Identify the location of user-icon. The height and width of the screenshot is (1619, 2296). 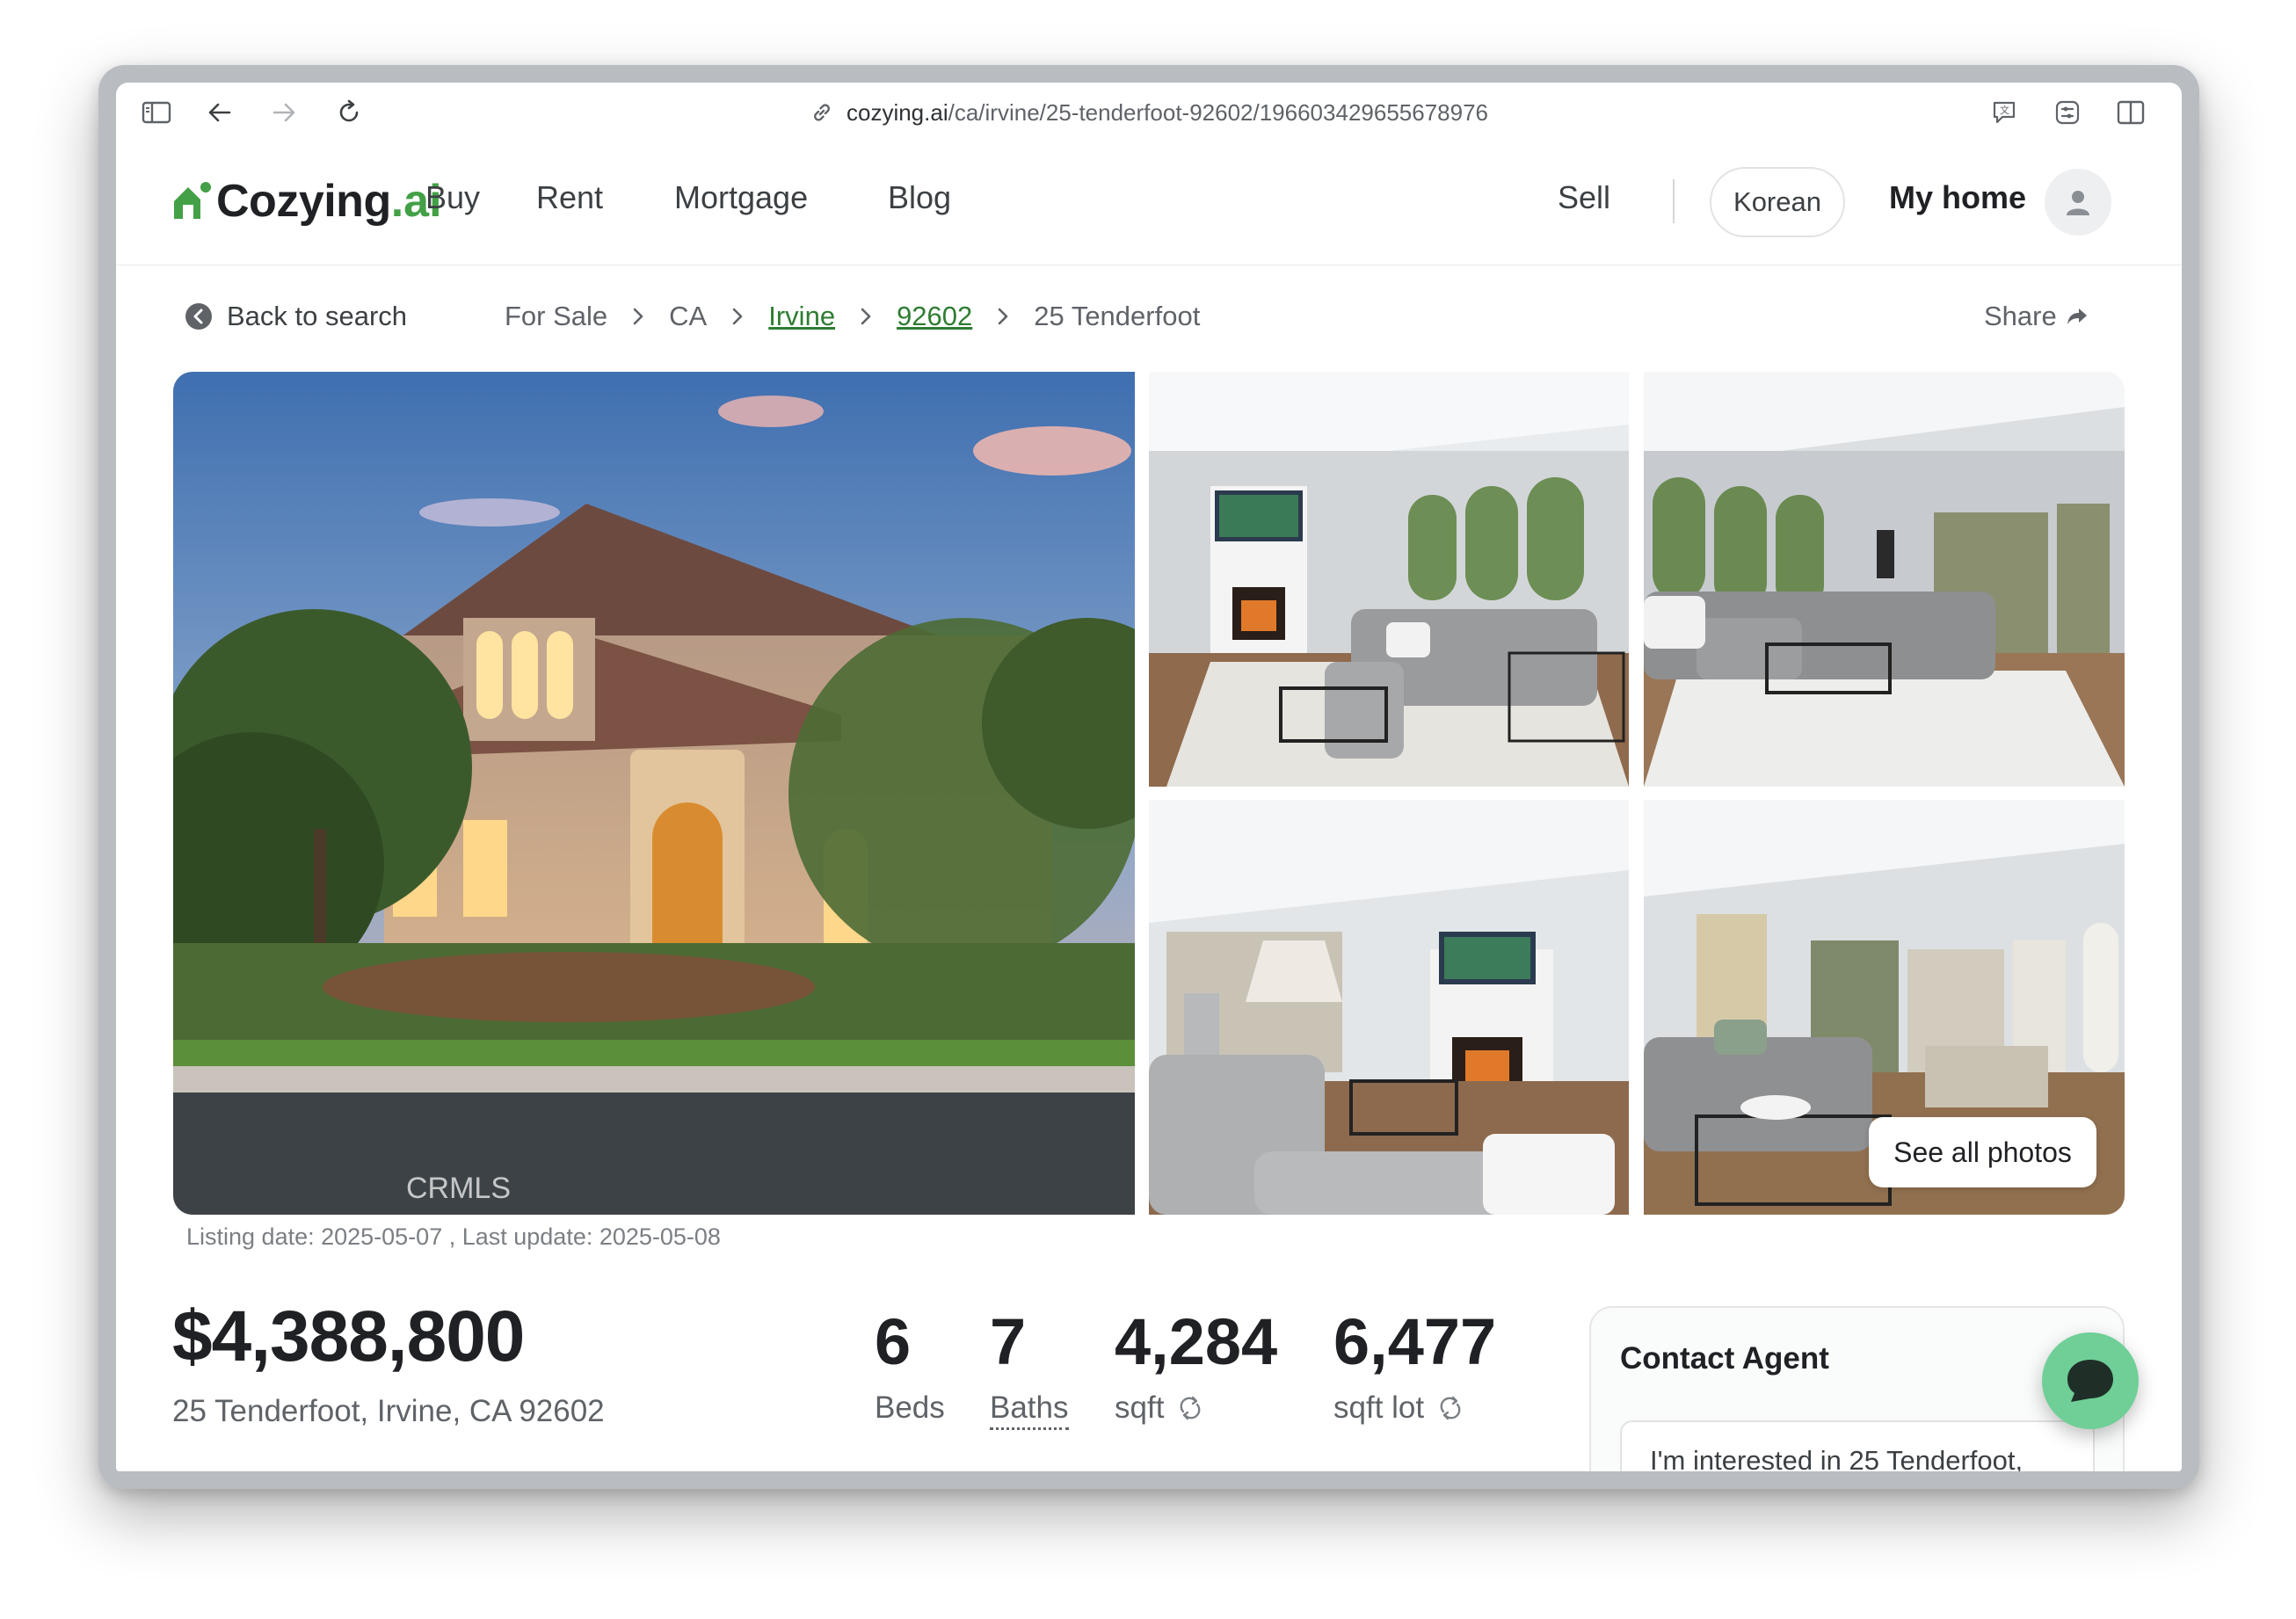
(2078, 203).